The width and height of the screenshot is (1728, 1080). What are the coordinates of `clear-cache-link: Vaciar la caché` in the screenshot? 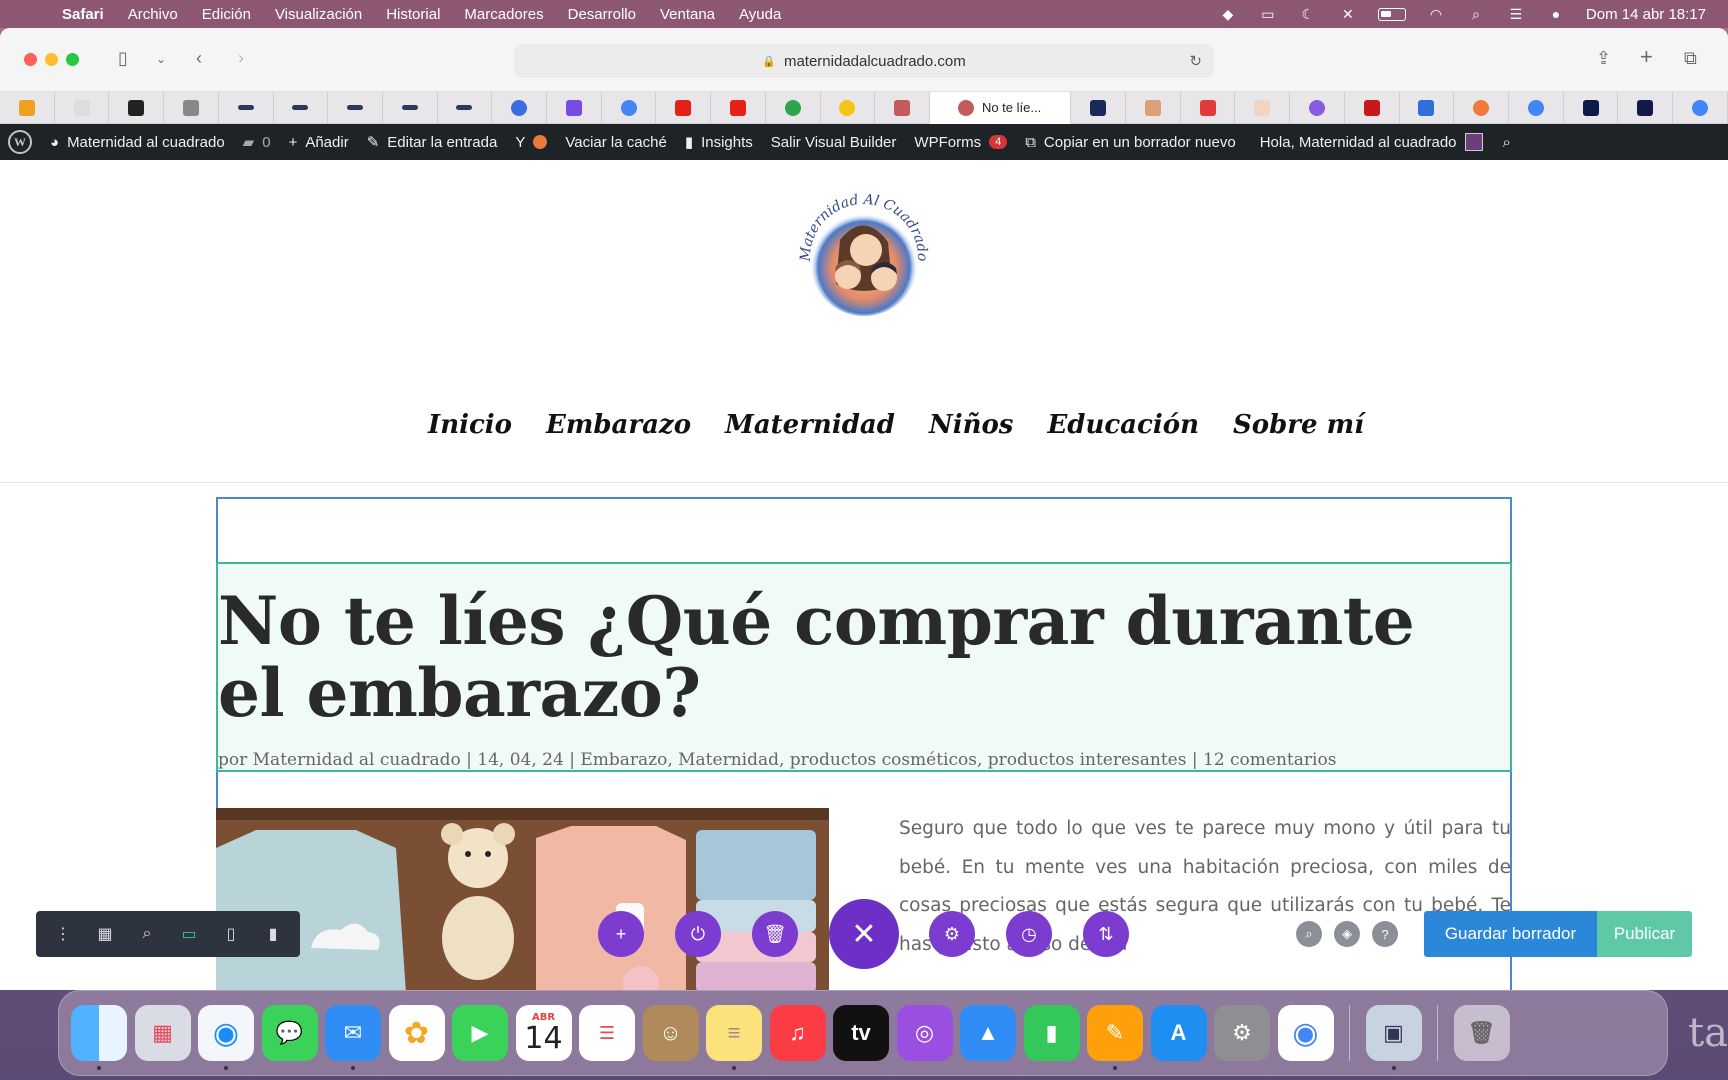 It's located at (615, 142).